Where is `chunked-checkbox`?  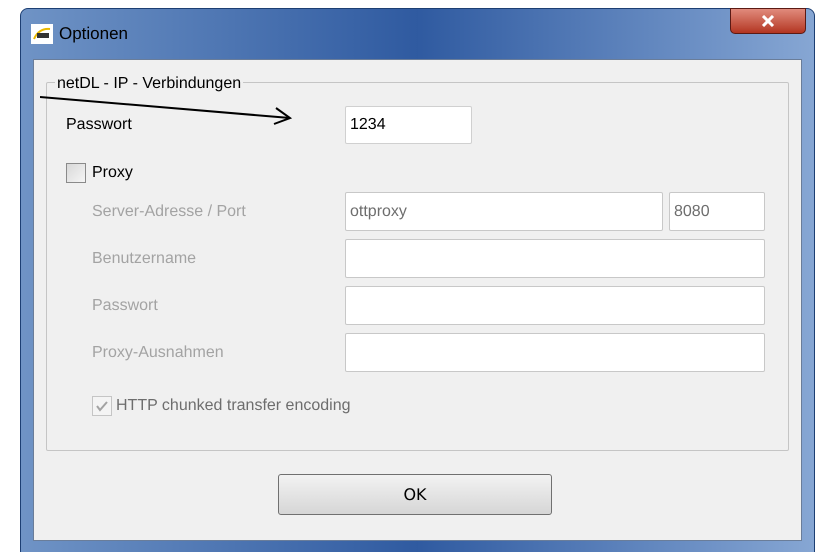 chunked-checkbox is located at coordinates (102, 406).